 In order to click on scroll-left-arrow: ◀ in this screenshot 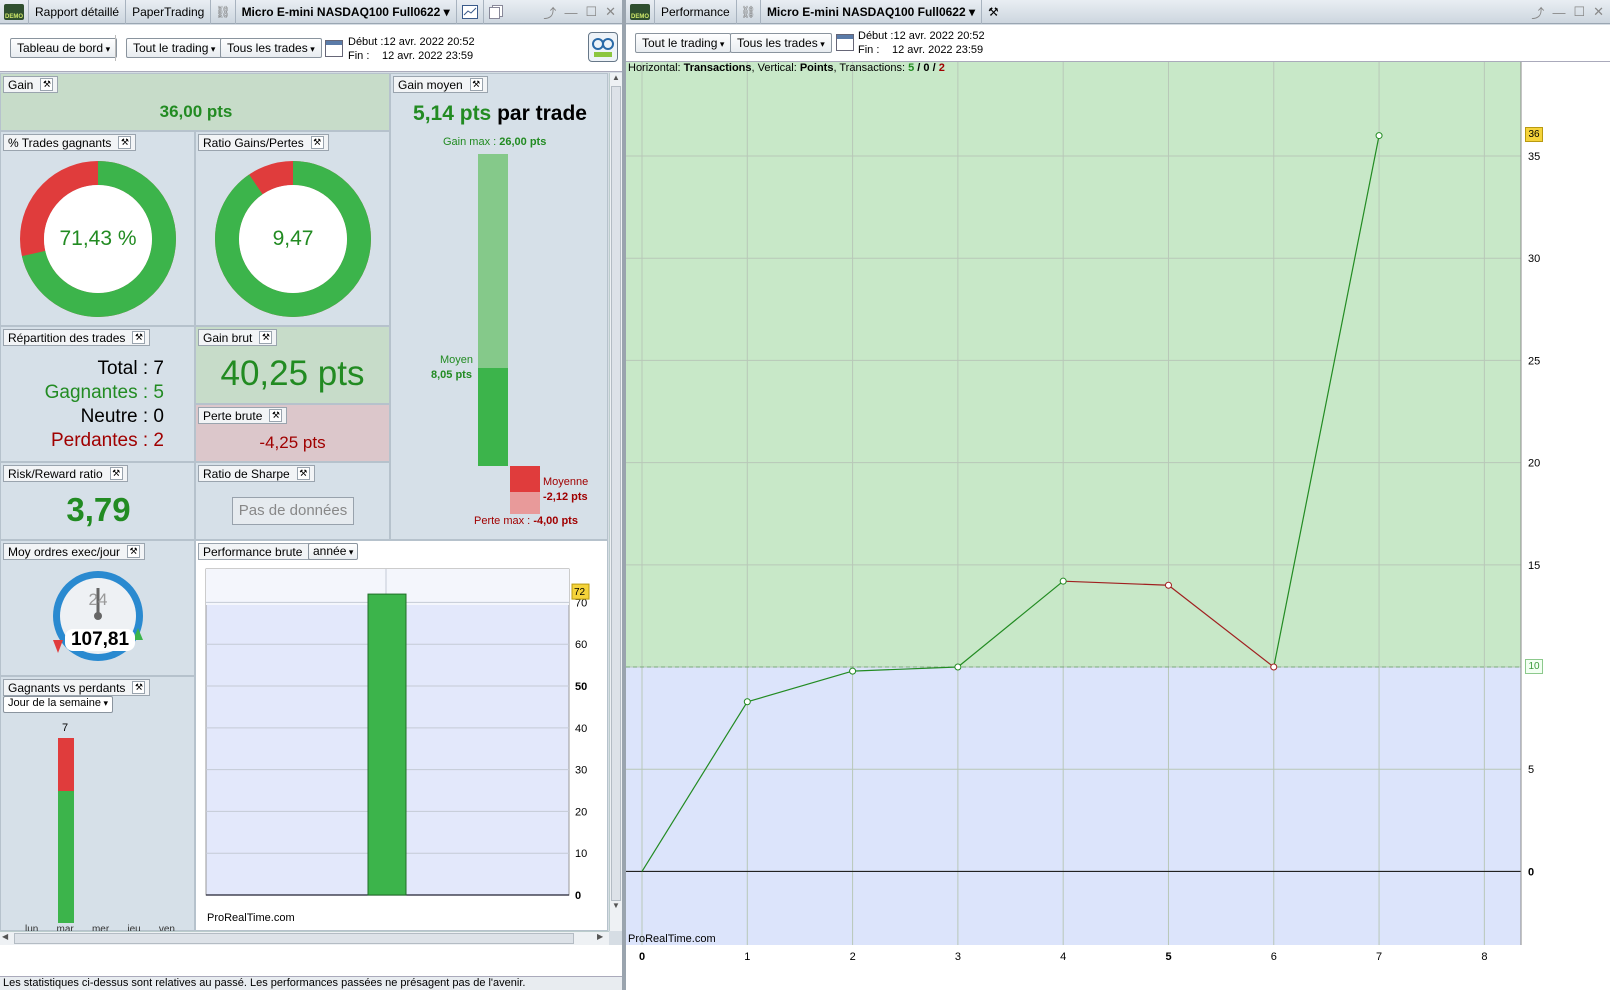, I will do `click(5, 936)`.